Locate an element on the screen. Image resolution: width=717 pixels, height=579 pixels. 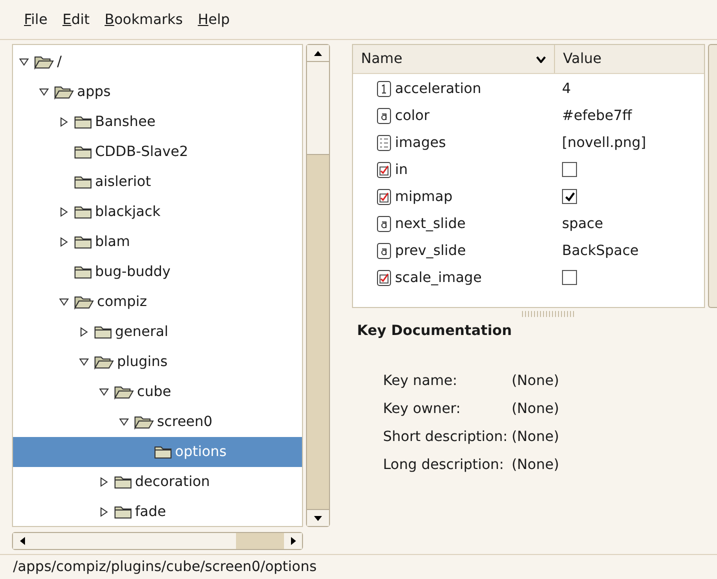
field-label: Short description: is located at coordinates (445, 437).